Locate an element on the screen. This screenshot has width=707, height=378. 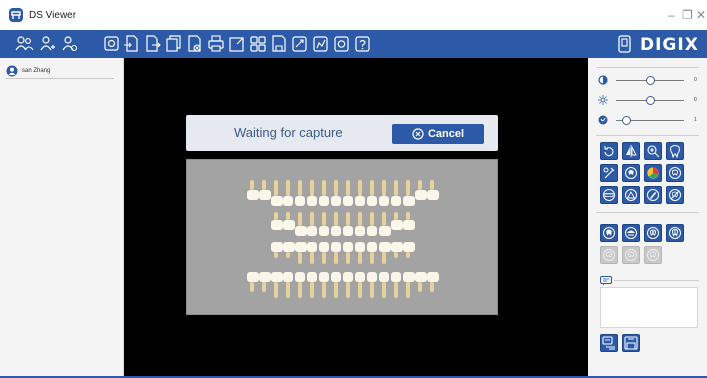
tooth-canal-icon is located at coordinates (675, 233).